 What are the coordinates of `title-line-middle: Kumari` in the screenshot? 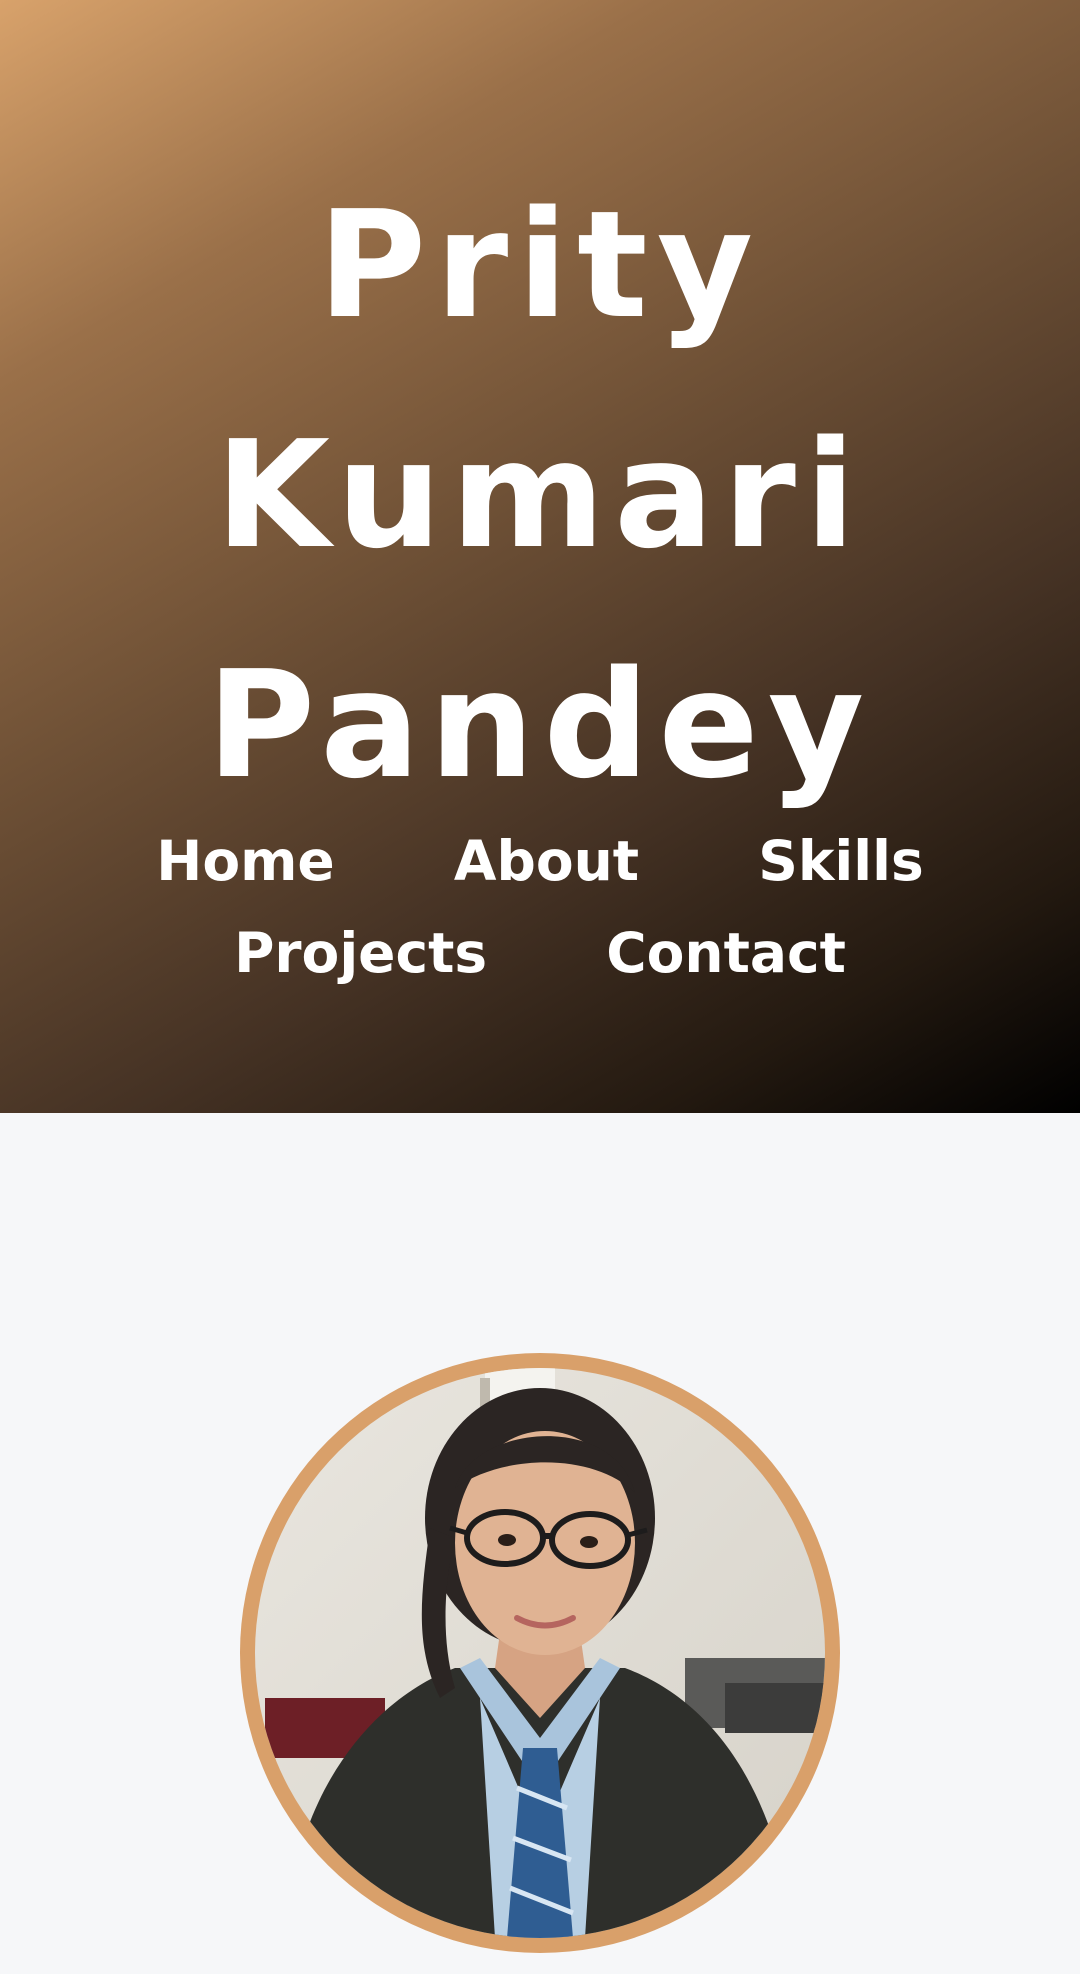 It's located at (540, 495).